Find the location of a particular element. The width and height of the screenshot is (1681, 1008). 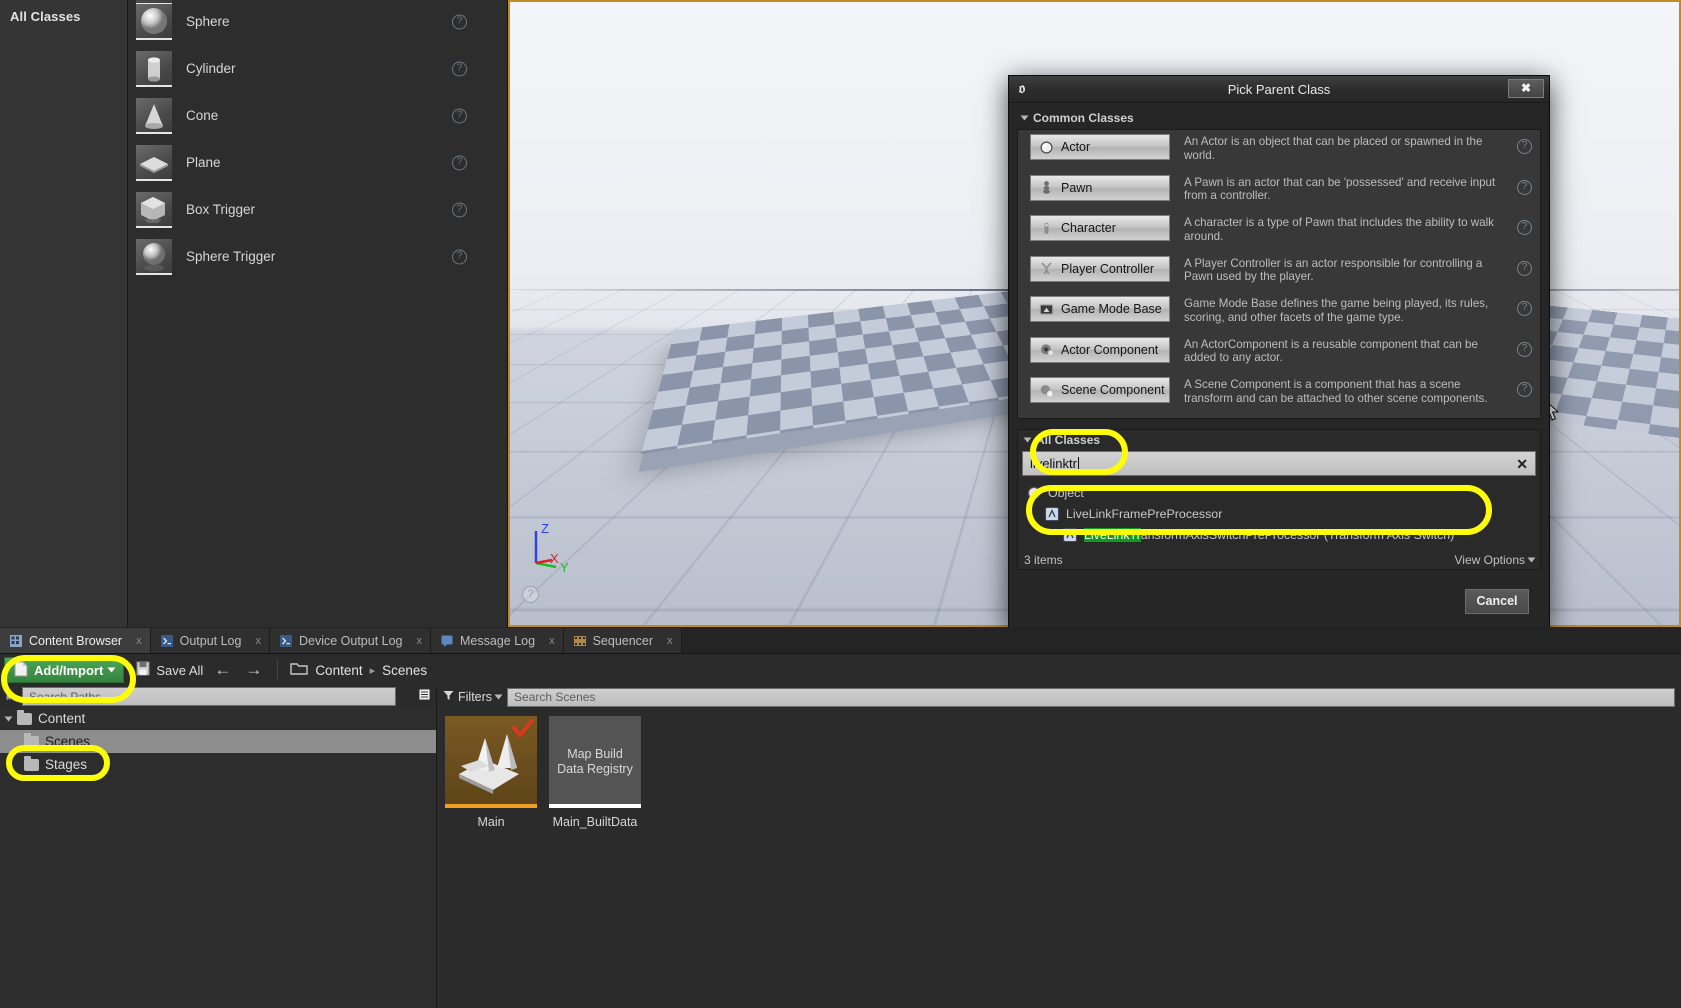

class-button-actor: Actor is located at coordinates (1100, 147).